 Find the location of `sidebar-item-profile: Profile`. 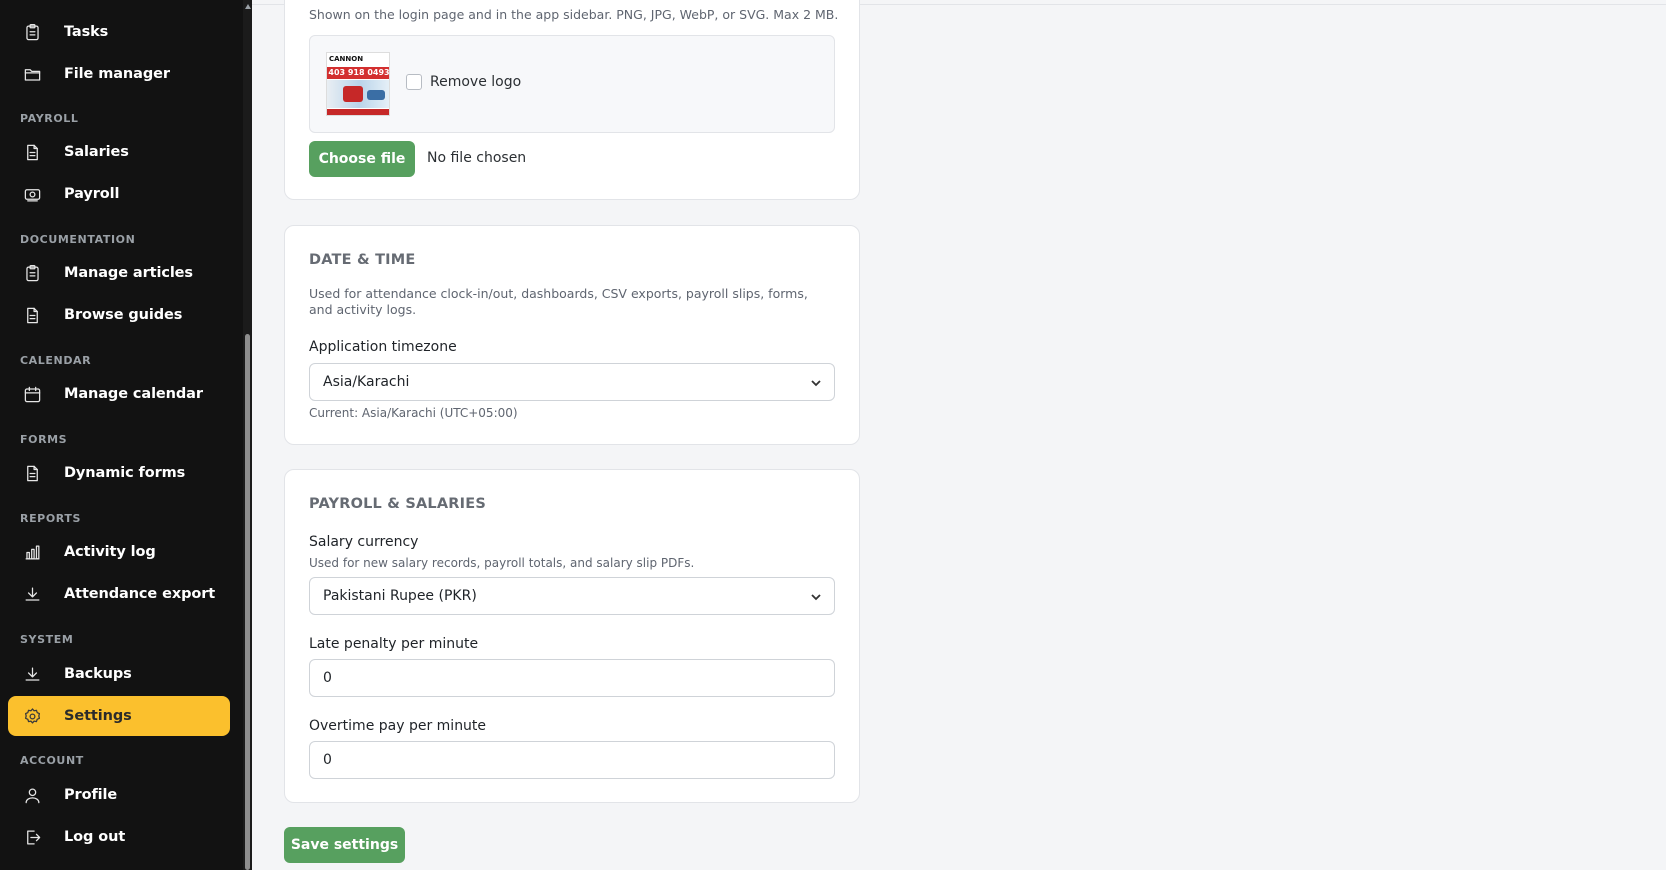

sidebar-item-profile: Profile is located at coordinates (119, 795).